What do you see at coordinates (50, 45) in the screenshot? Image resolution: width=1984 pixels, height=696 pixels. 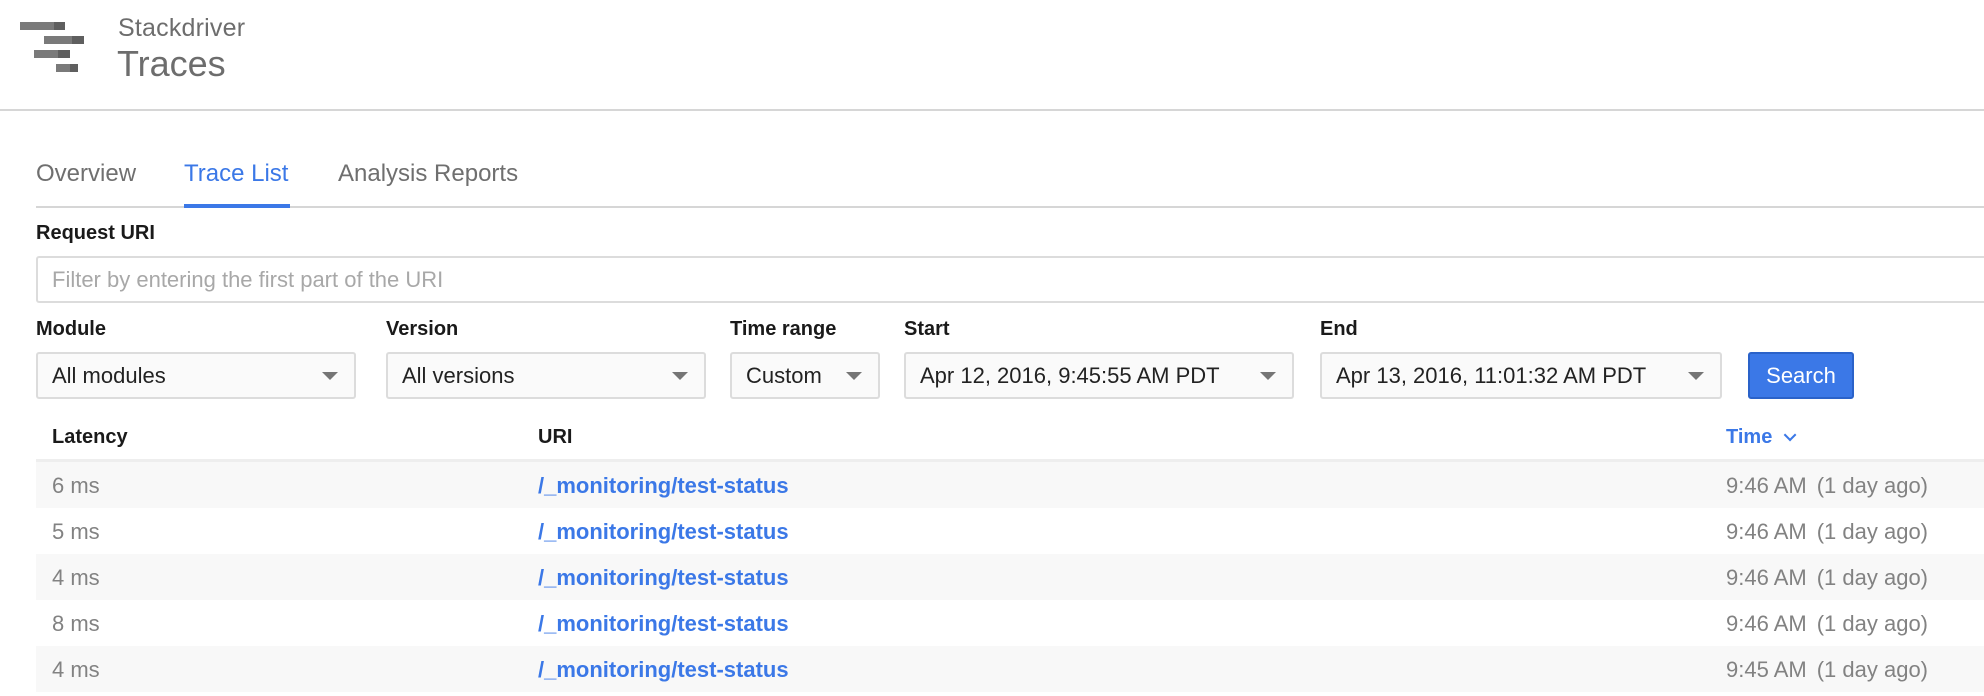 I see `stackdriver-trace-logo-icon` at bounding box center [50, 45].